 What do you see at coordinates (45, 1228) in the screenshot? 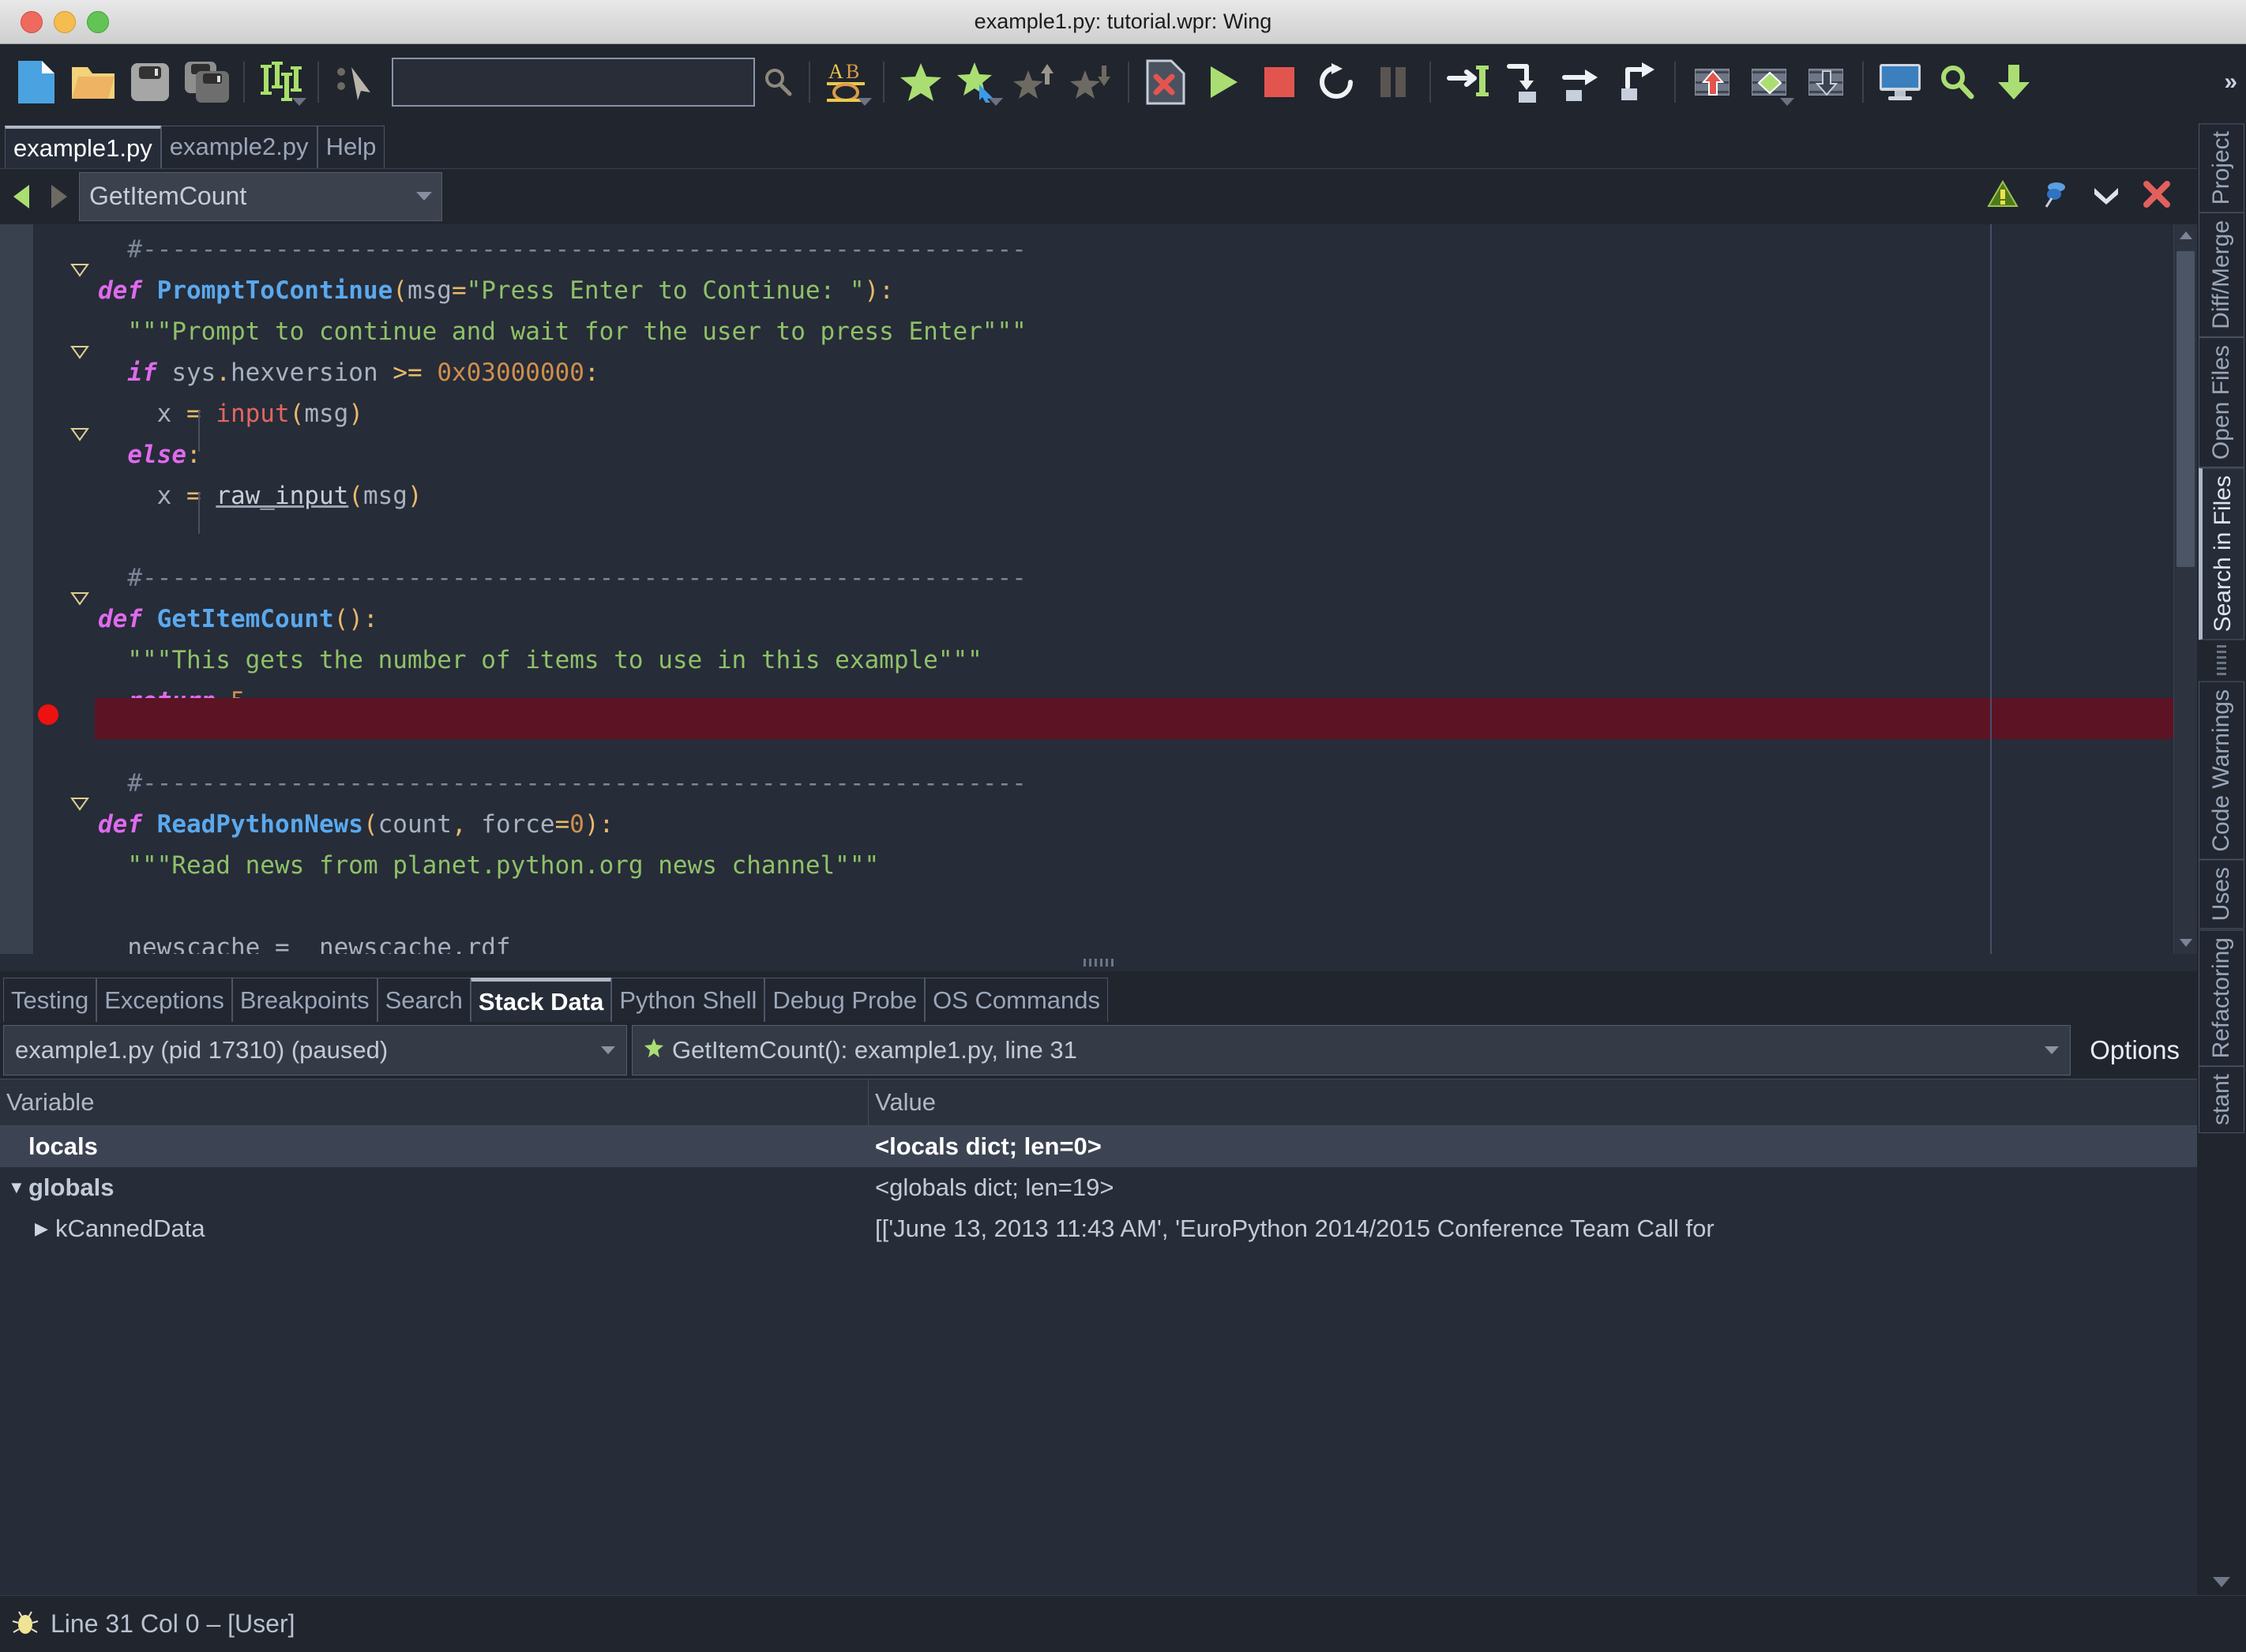
I see `twisty-collapsed-icon: ▶` at bounding box center [45, 1228].